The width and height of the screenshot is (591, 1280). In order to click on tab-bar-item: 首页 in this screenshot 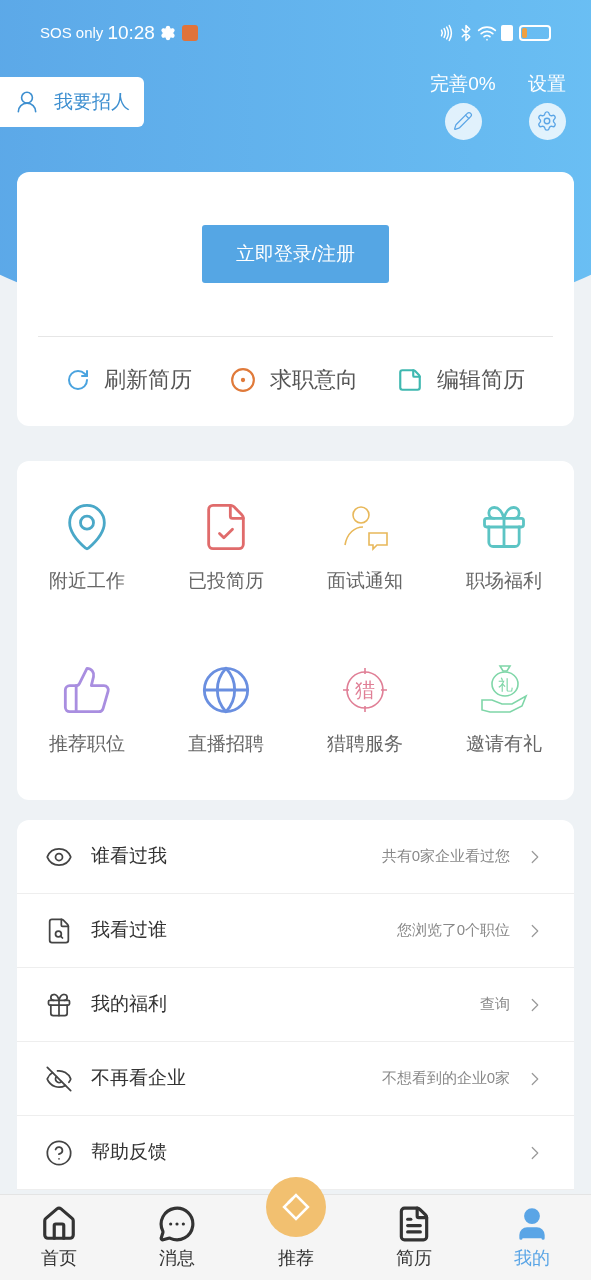, I will do `click(59, 1223)`.